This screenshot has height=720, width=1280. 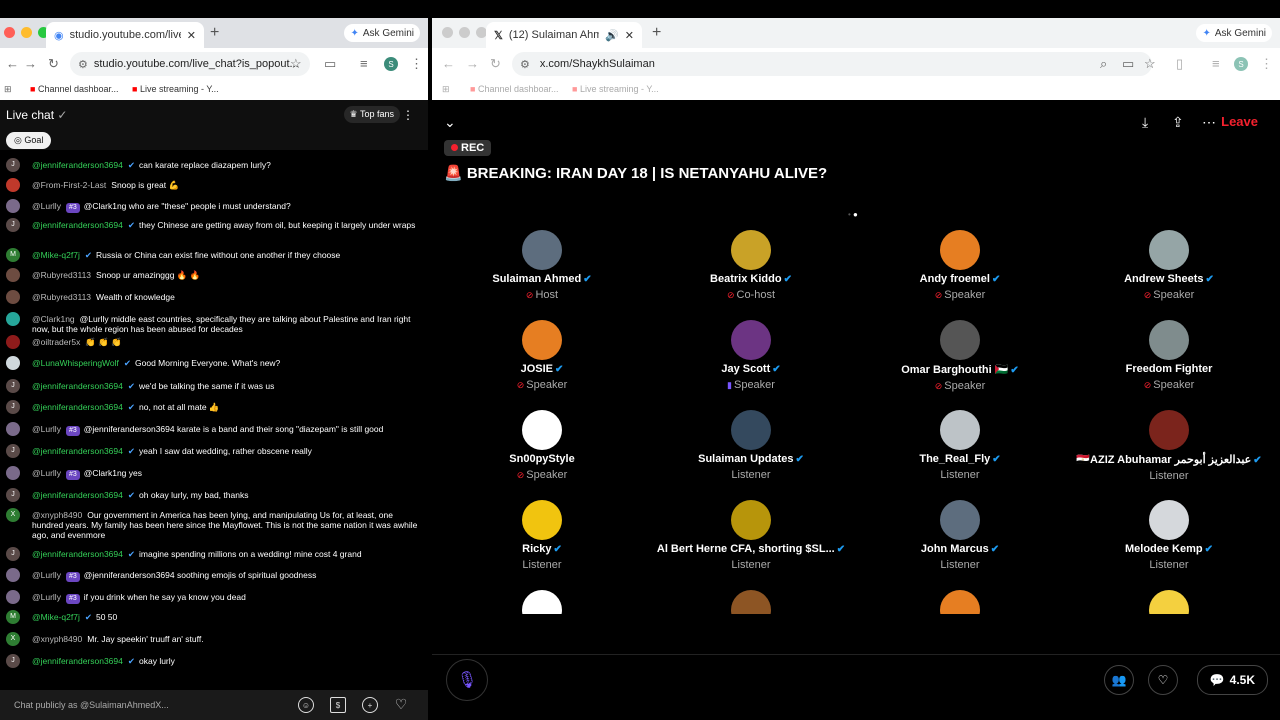 I want to click on top-fans-button: ♛ Top fans, so click(x=371, y=114).